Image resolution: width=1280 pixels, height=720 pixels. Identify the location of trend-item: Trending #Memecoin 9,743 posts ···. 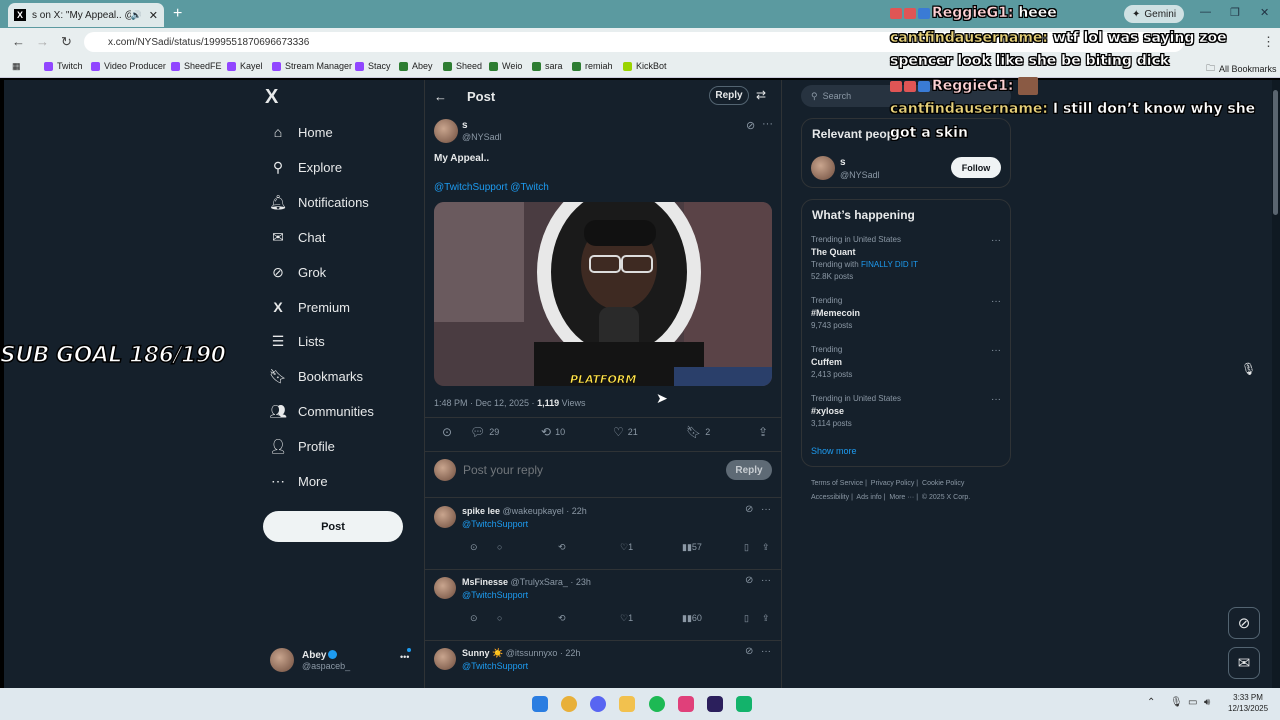
(906, 313).